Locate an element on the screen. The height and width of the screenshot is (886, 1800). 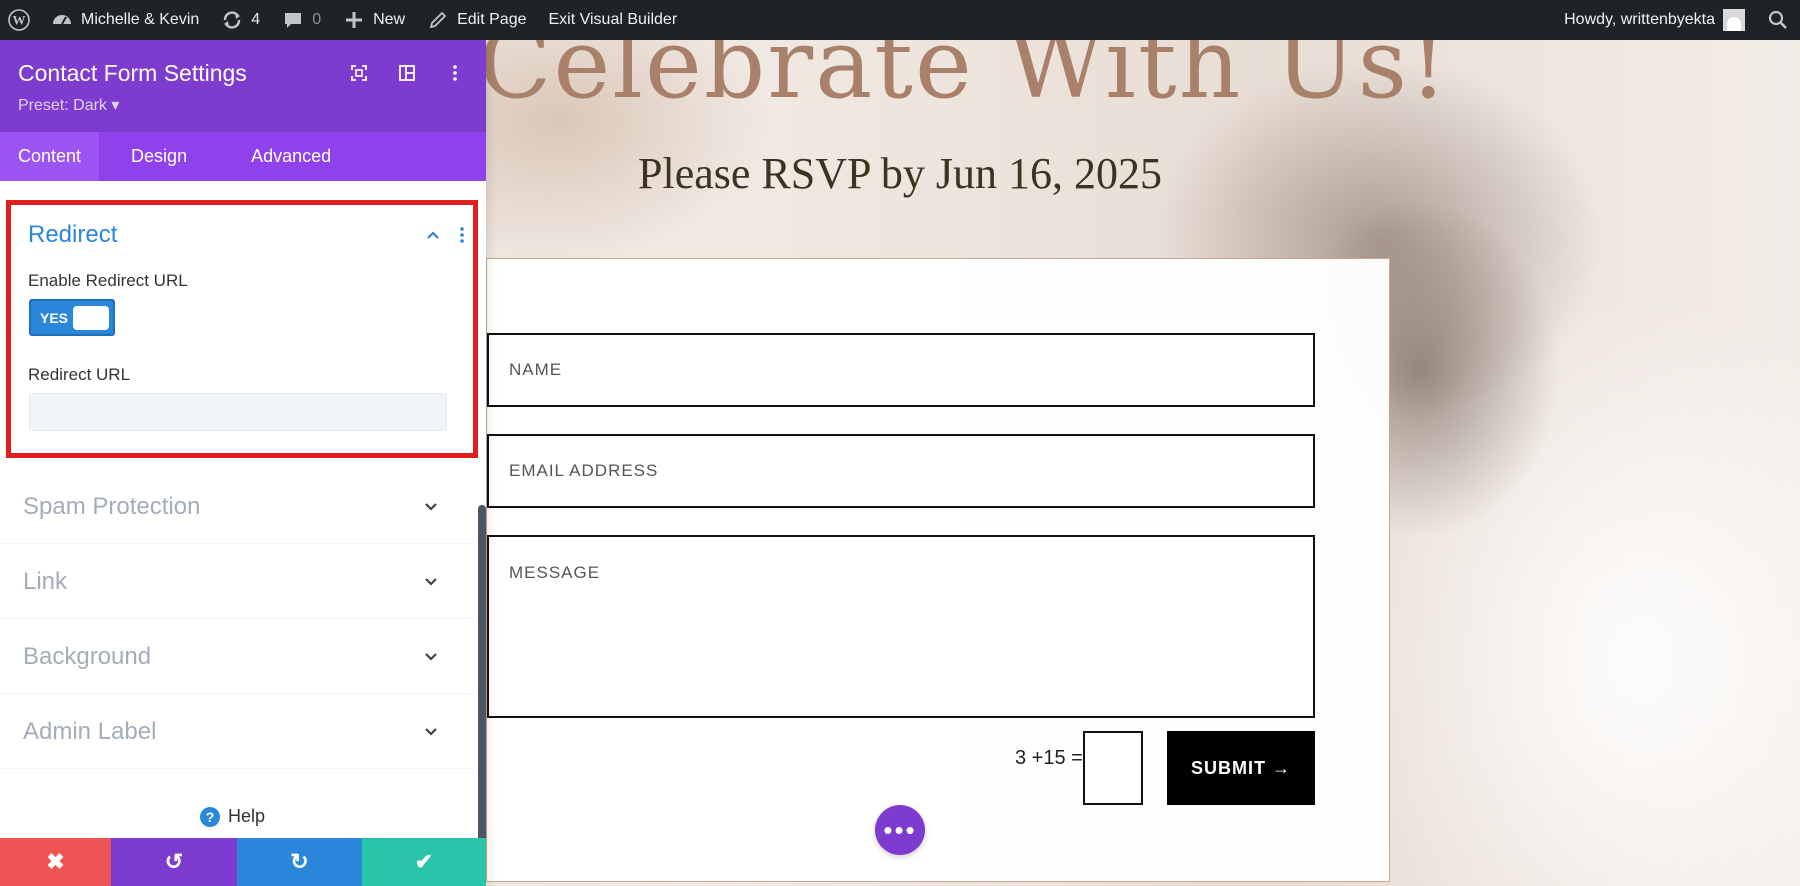
new-label: New is located at coordinates (389, 19).